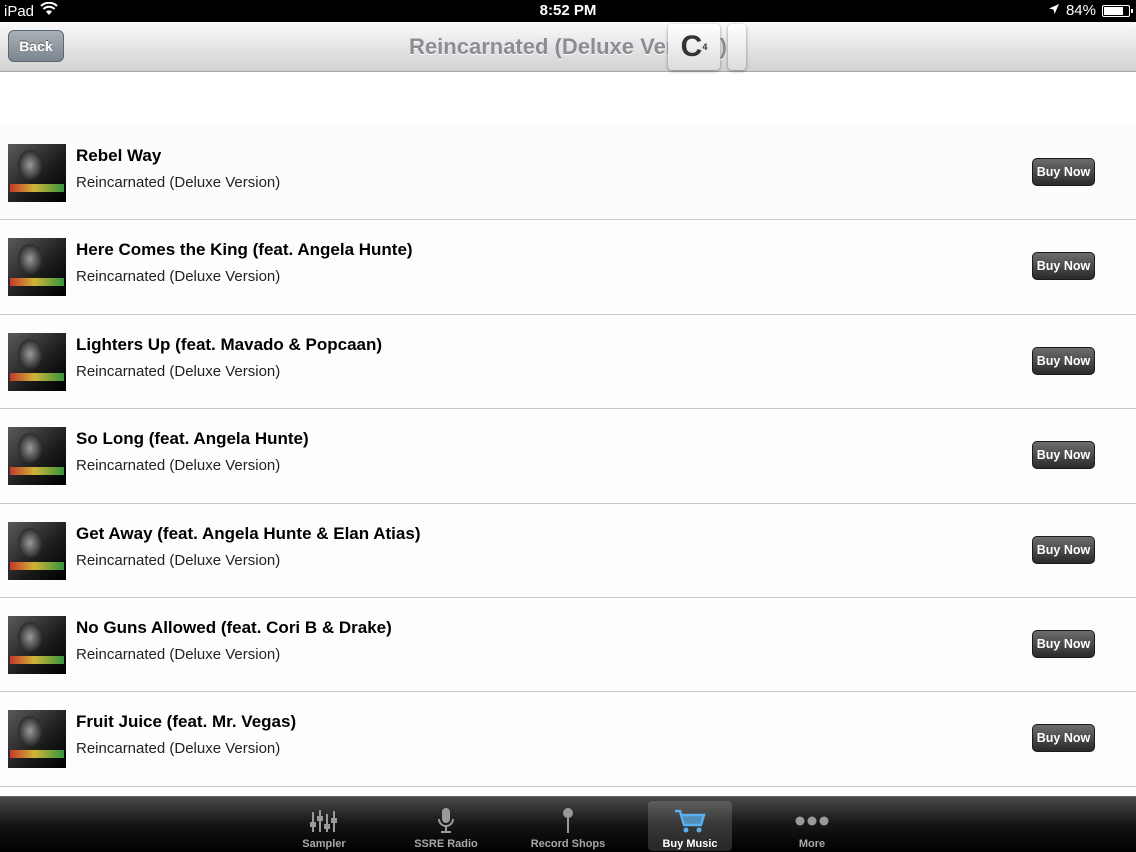  What do you see at coordinates (705, 47) in the screenshot?
I see `overlay-superscript: 4` at bounding box center [705, 47].